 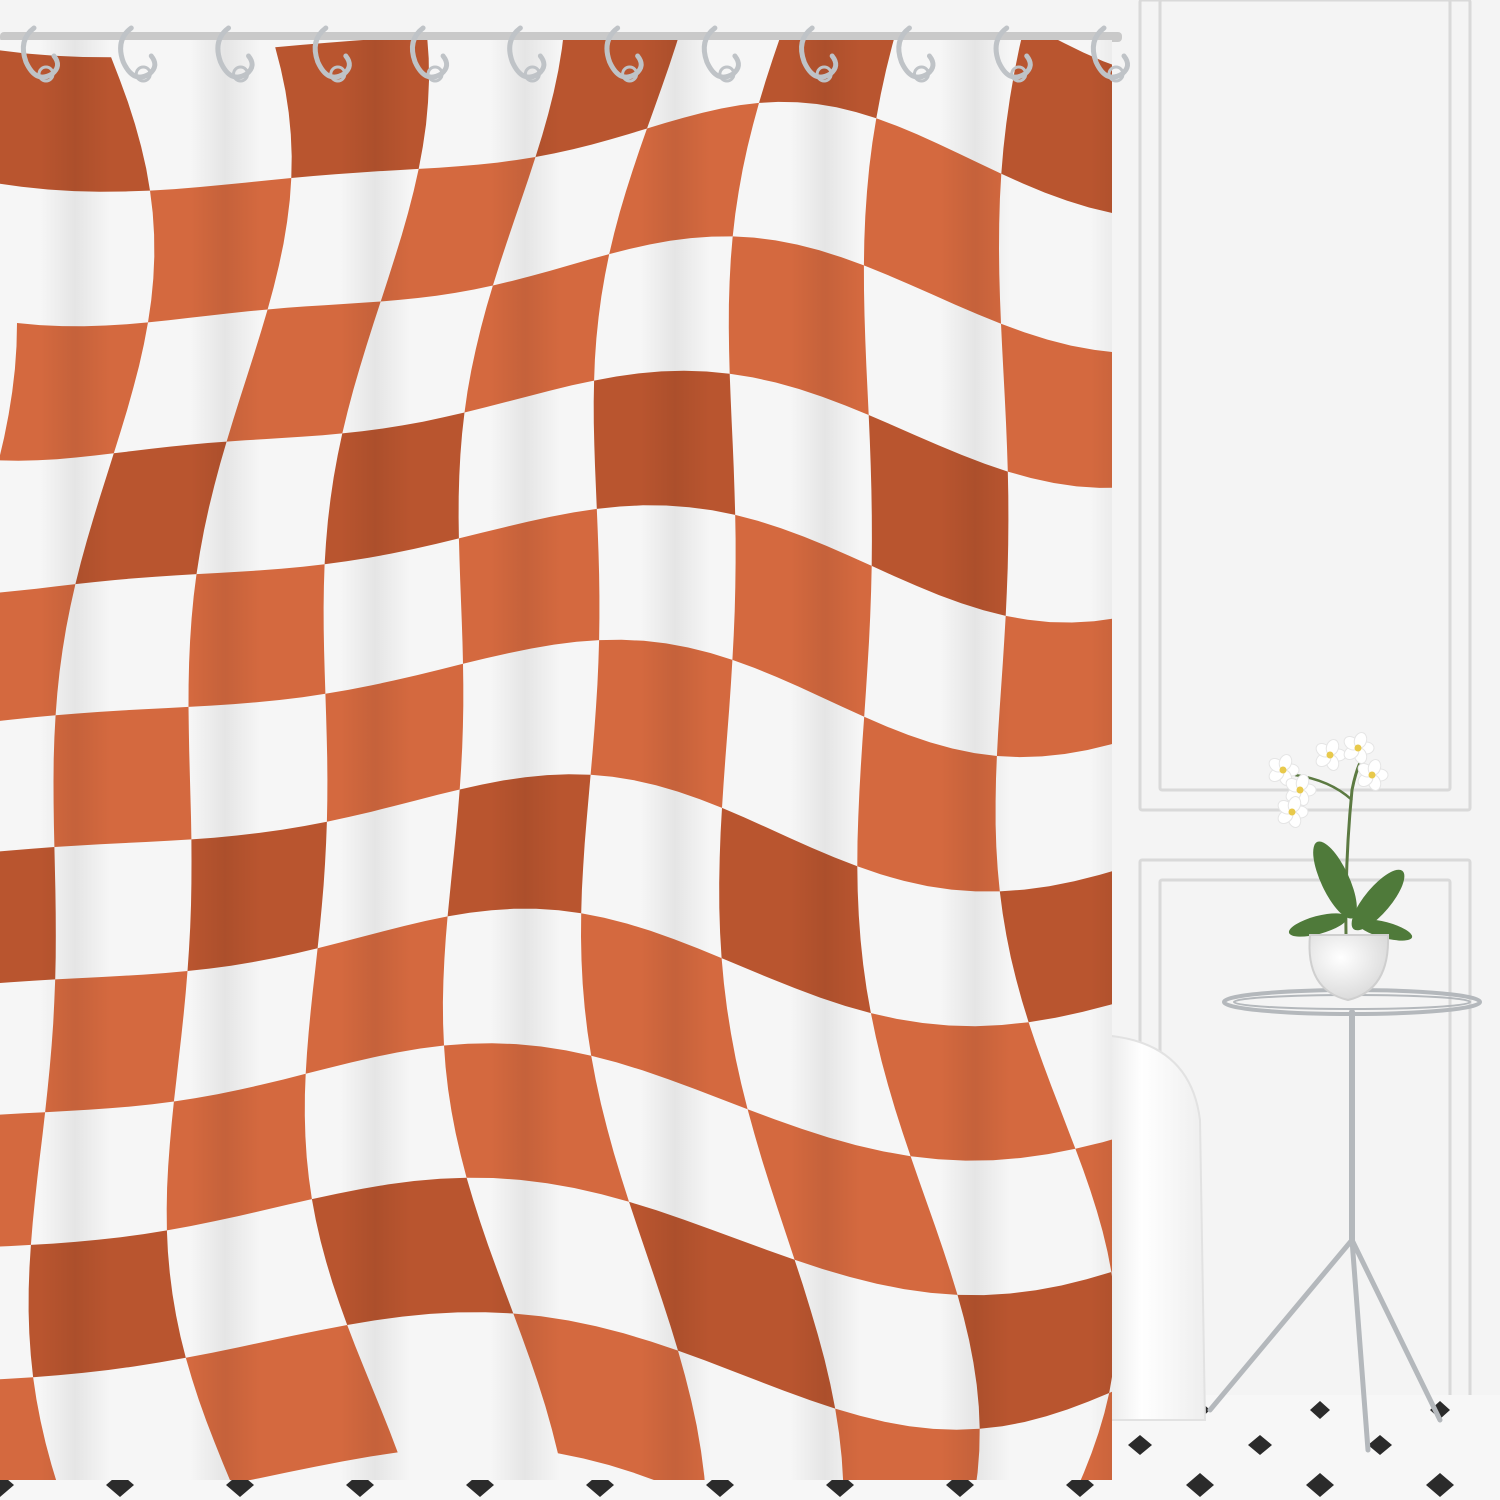 What do you see at coordinates (1153, 1227) in the screenshot?
I see `bathtub` at bounding box center [1153, 1227].